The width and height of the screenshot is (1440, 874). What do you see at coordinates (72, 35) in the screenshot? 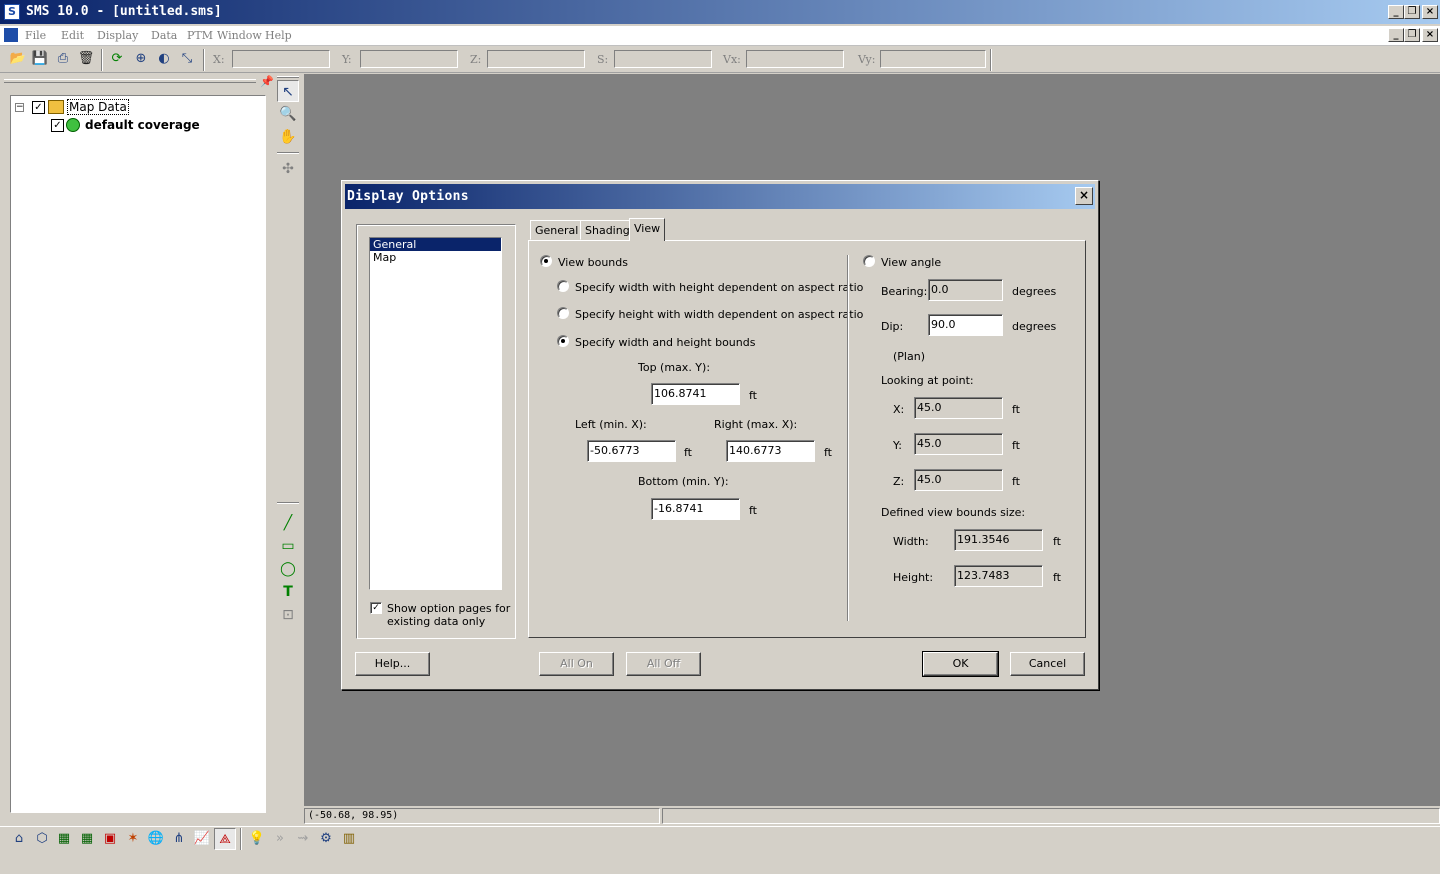
I see `menu-edit: Edit` at bounding box center [72, 35].